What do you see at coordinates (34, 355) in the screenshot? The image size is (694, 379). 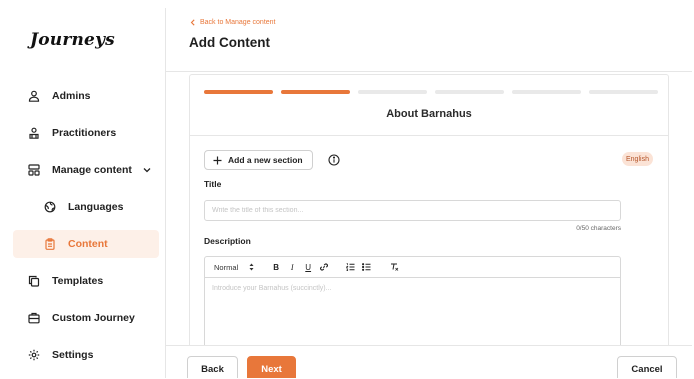 I see `gear-icon` at bounding box center [34, 355].